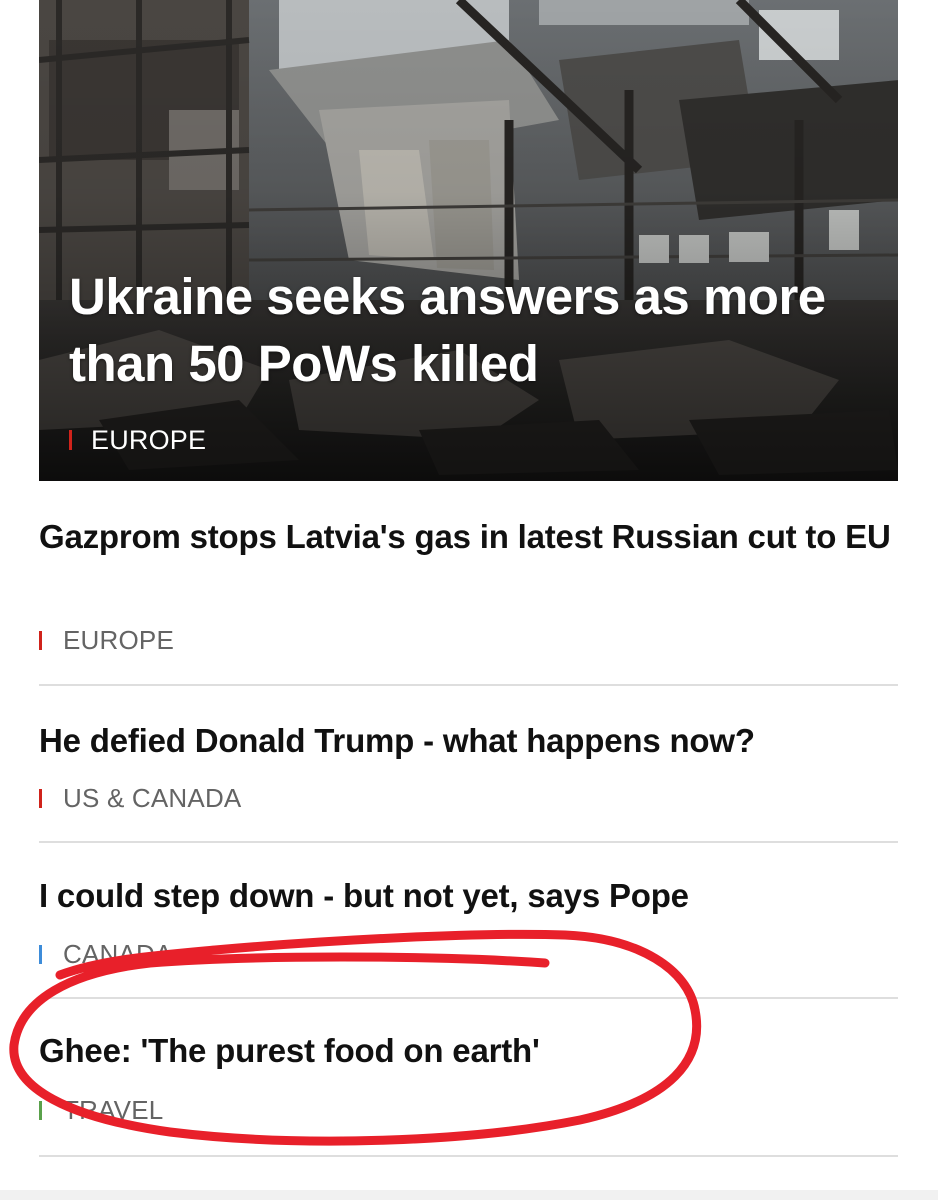 The width and height of the screenshot is (938, 1200). I want to click on story-item: Ghee: 'The purest food on earth', so click(468, 1050).